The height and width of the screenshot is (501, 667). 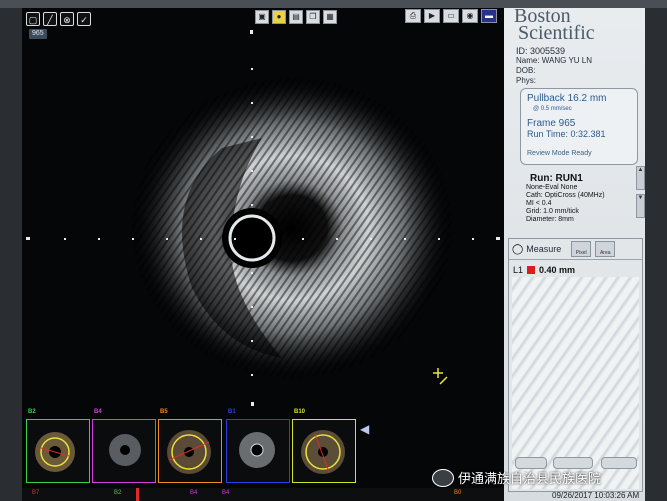 What do you see at coordinates (50, 19) in the screenshot?
I see `pen-icon: ╱` at bounding box center [50, 19].